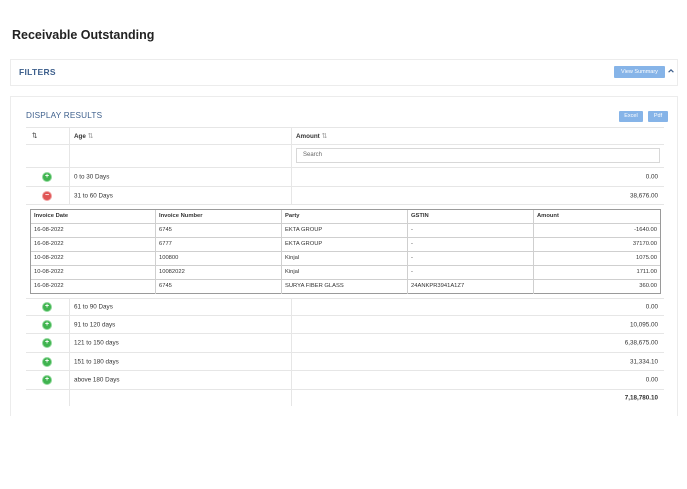 The height and width of the screenshot is (489, 687). I want to click on search-input: Search, so click(478, 155).